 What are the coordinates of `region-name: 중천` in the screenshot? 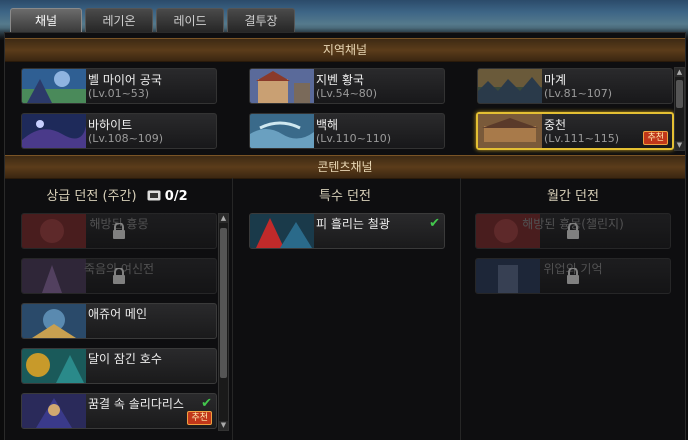 It's located at (555, 125).